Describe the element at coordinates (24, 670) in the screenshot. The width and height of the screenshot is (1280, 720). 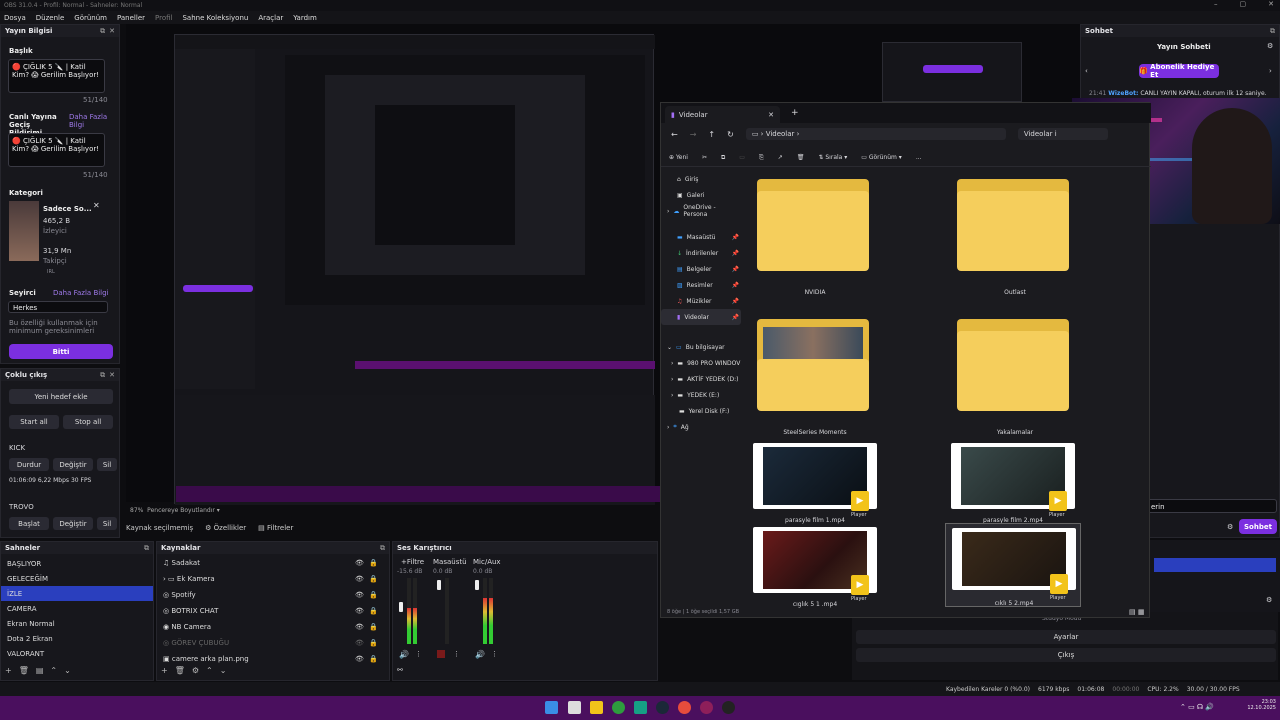
I see `trash-icon: 🗑` at that location.